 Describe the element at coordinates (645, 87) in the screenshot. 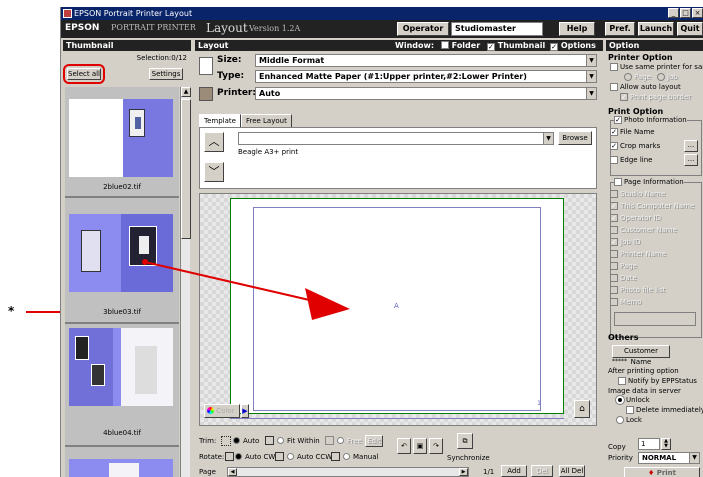

I see `allow-auto-layout: Allow auto layout` at that location.